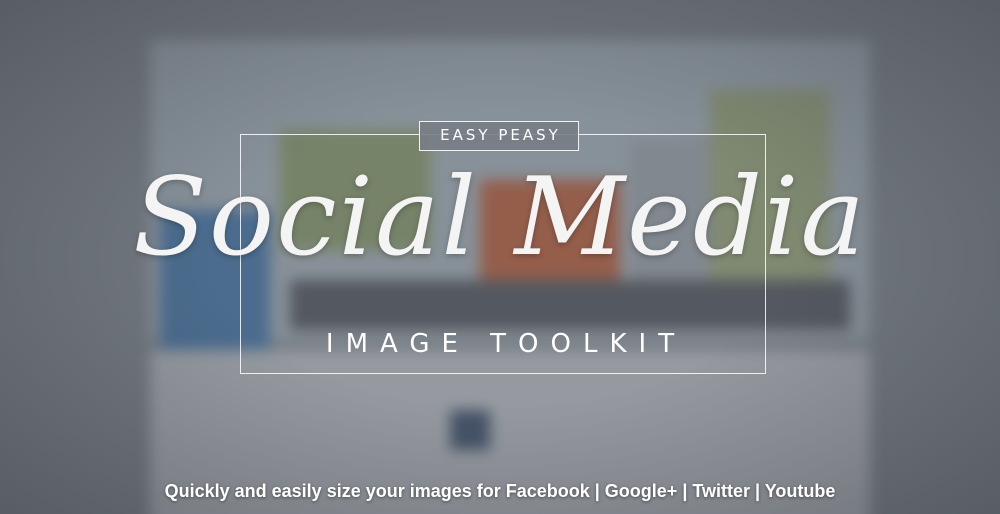  What do you see at coordinates (499, 136) in the screenshot?
I see `banner-kicker: EASY PEASY` at bounding box center [499, 136].